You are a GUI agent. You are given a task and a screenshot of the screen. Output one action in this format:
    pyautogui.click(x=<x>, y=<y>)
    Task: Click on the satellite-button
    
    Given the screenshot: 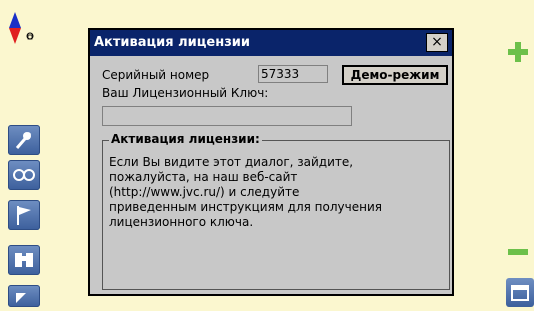 What is the action you would take?
    pyautogui.click(x=24, y=140)
    